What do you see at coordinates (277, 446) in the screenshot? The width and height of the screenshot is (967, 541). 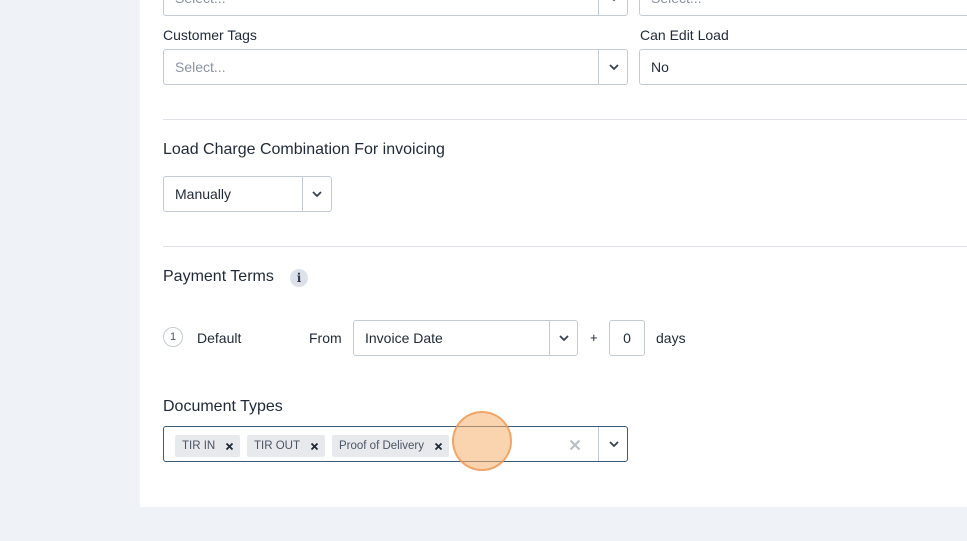 I see `tag-label: TIR OUT` at bounding box center [277, 446].